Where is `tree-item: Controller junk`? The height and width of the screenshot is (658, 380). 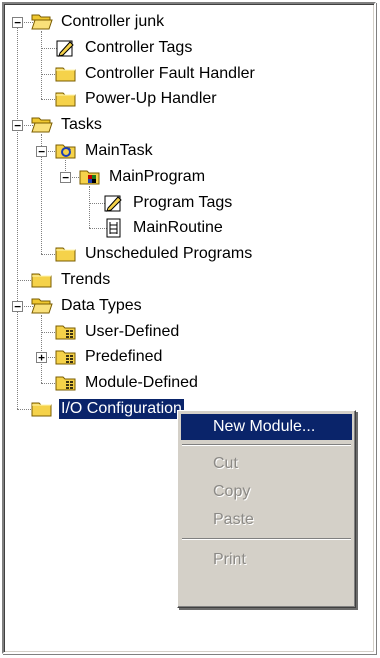 tree-item: Controller junk is located at coordinates (98, 22).